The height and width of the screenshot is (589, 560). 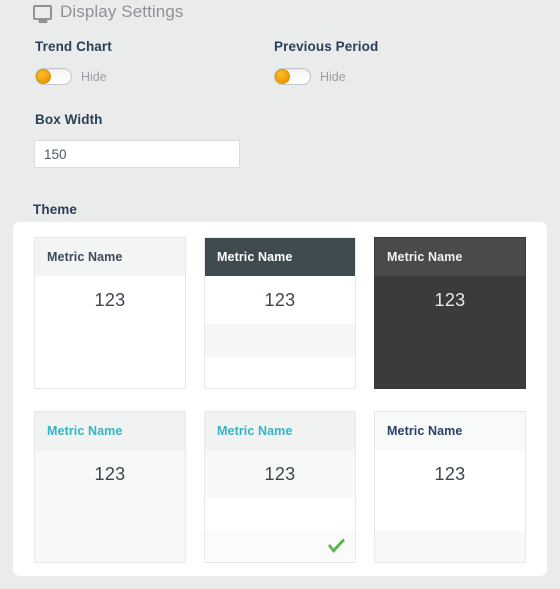 I want to click on theme-3-metric-name: Metric Name, so click(x=450, y=257).